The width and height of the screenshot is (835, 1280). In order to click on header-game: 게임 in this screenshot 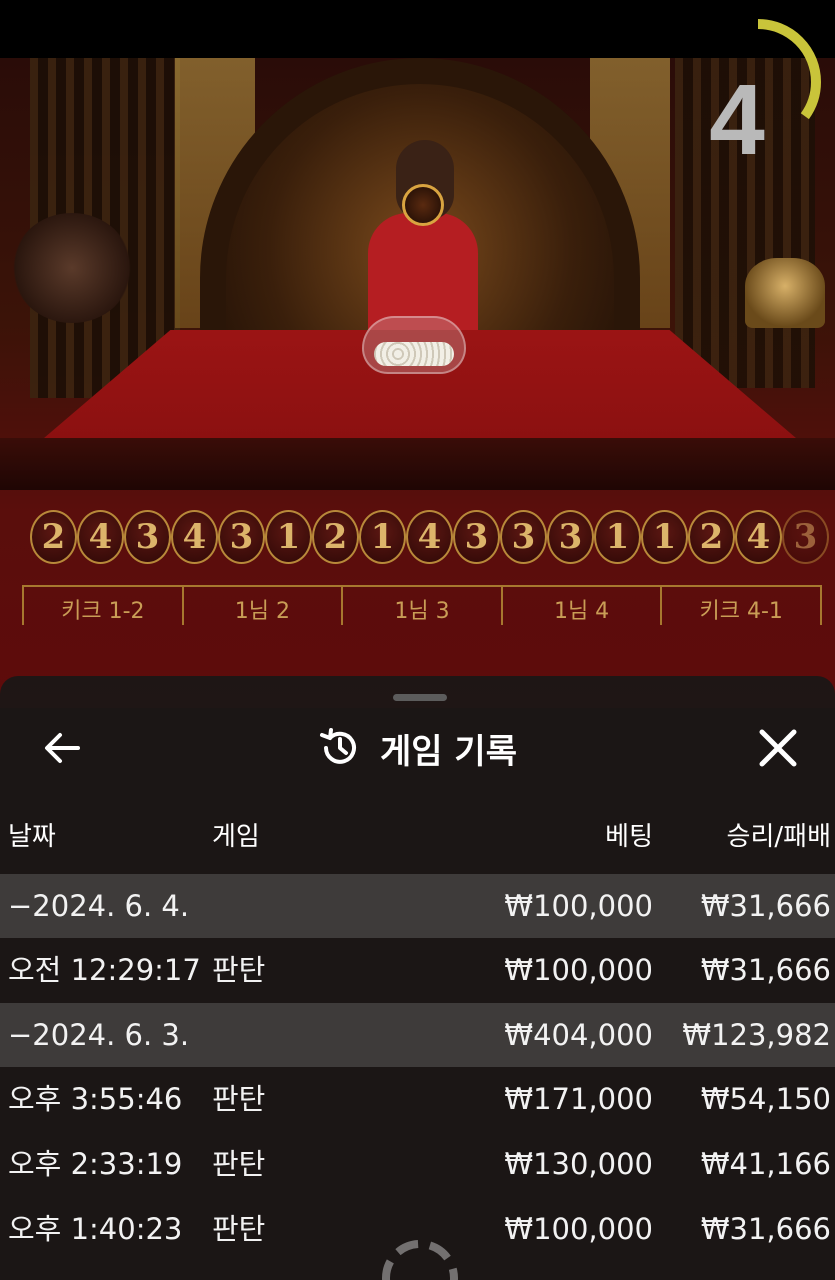, I will do `click(236, 837)`.